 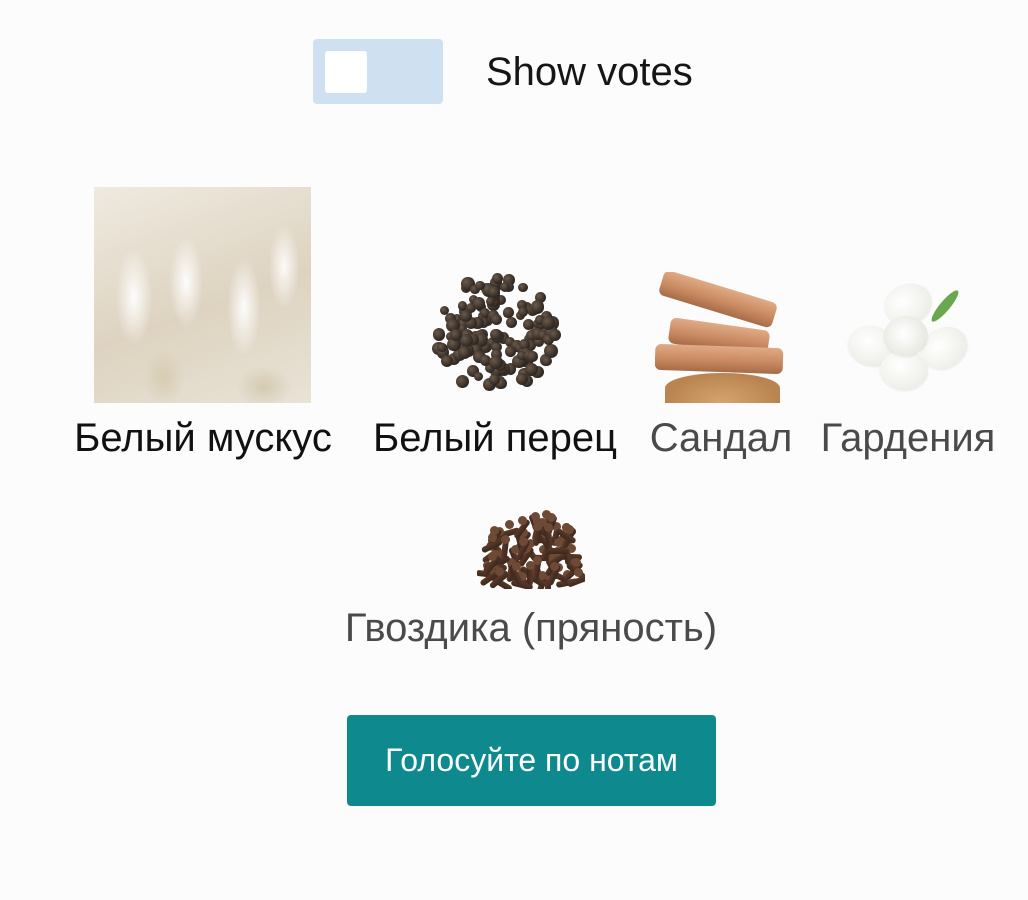 I want to click on show-votes-row: Show votes, so click(x=503, y=71).